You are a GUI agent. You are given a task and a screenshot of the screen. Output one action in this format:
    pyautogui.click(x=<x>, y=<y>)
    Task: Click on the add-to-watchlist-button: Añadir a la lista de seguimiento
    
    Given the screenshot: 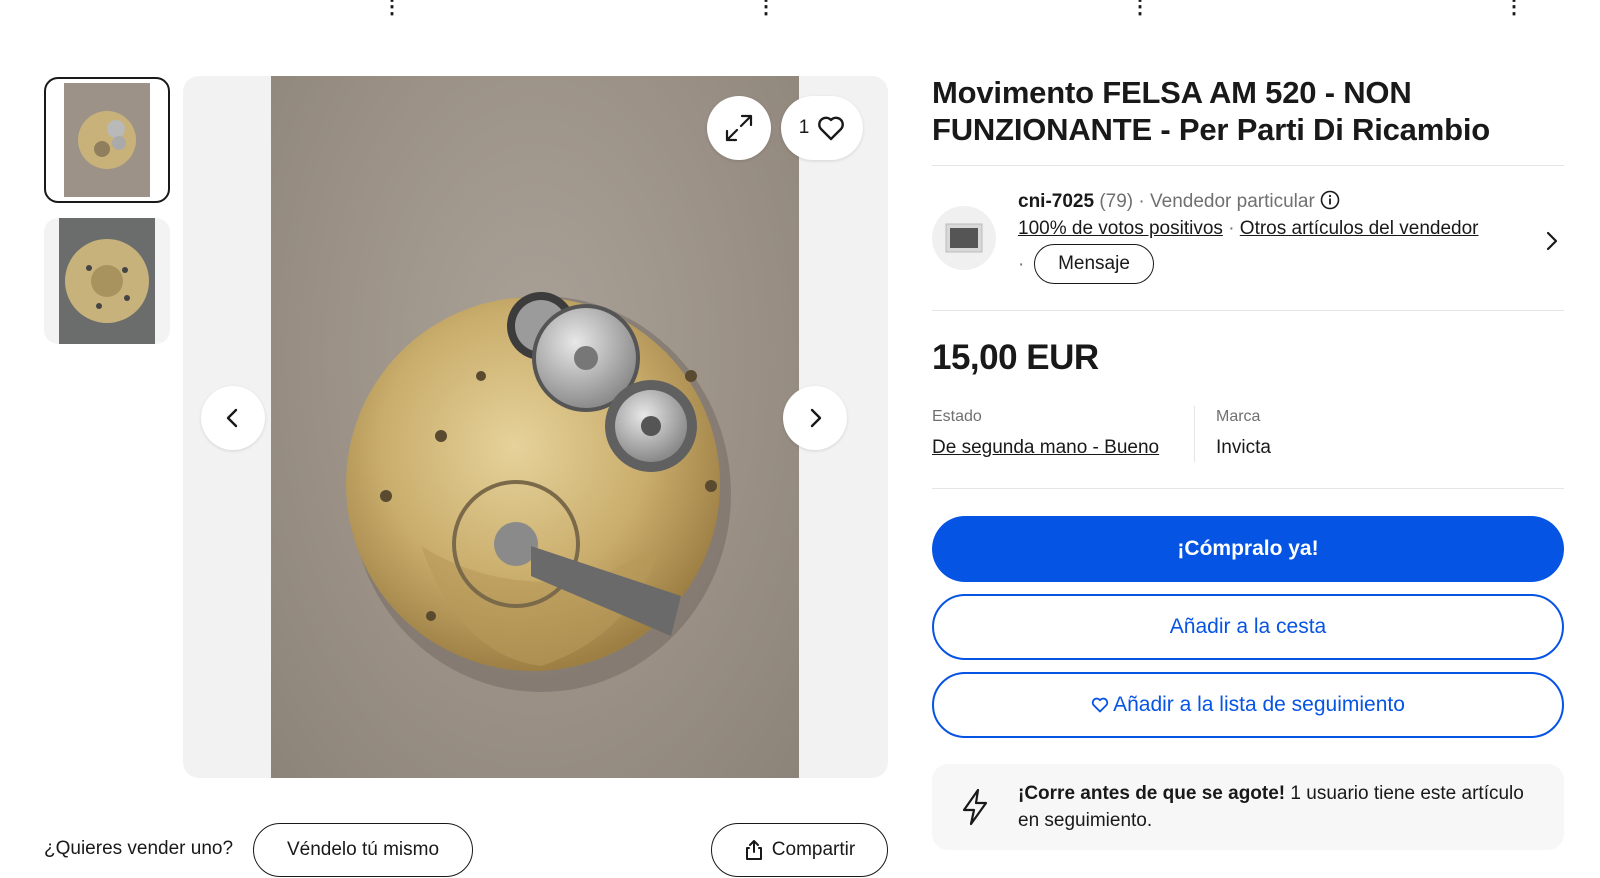 What is the action you would take?
    pyautogui.click(x=1248, y=705)
    